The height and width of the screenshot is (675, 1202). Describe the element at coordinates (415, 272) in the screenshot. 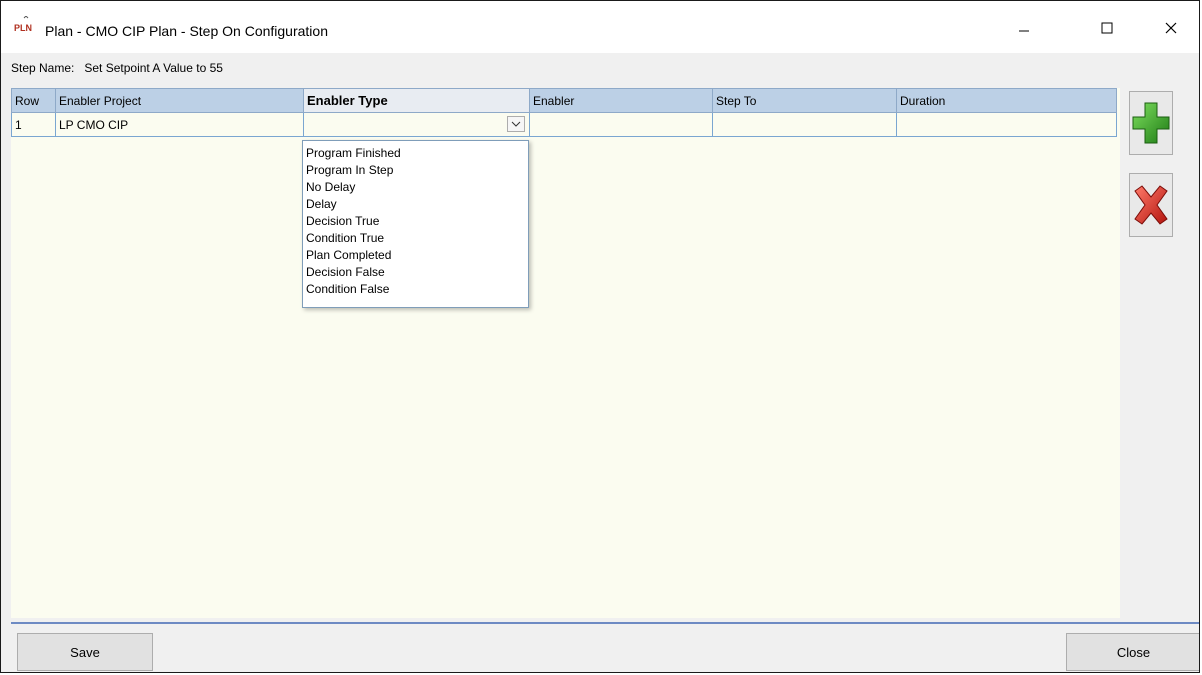

I see `dropdown-option: Decision False` at that location.